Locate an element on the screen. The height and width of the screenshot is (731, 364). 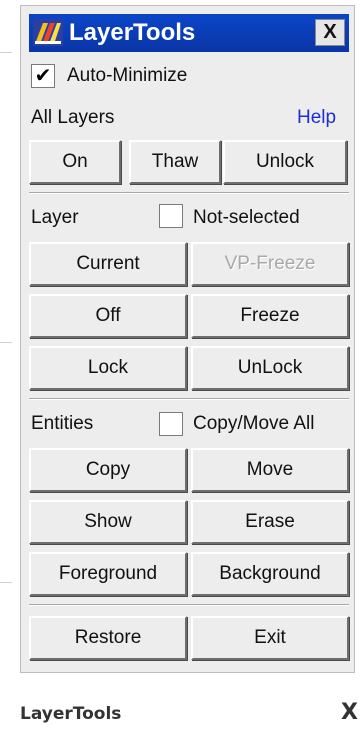
not-selected-label: Not-selected is located at coordinates (246, 218).